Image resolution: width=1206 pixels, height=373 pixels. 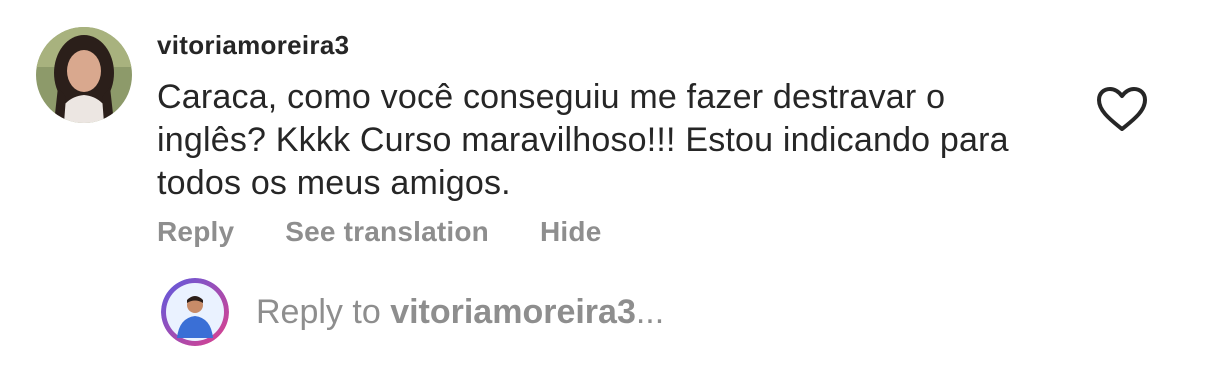 I want to click on current-user-avatar, so click(x=195, y=312).